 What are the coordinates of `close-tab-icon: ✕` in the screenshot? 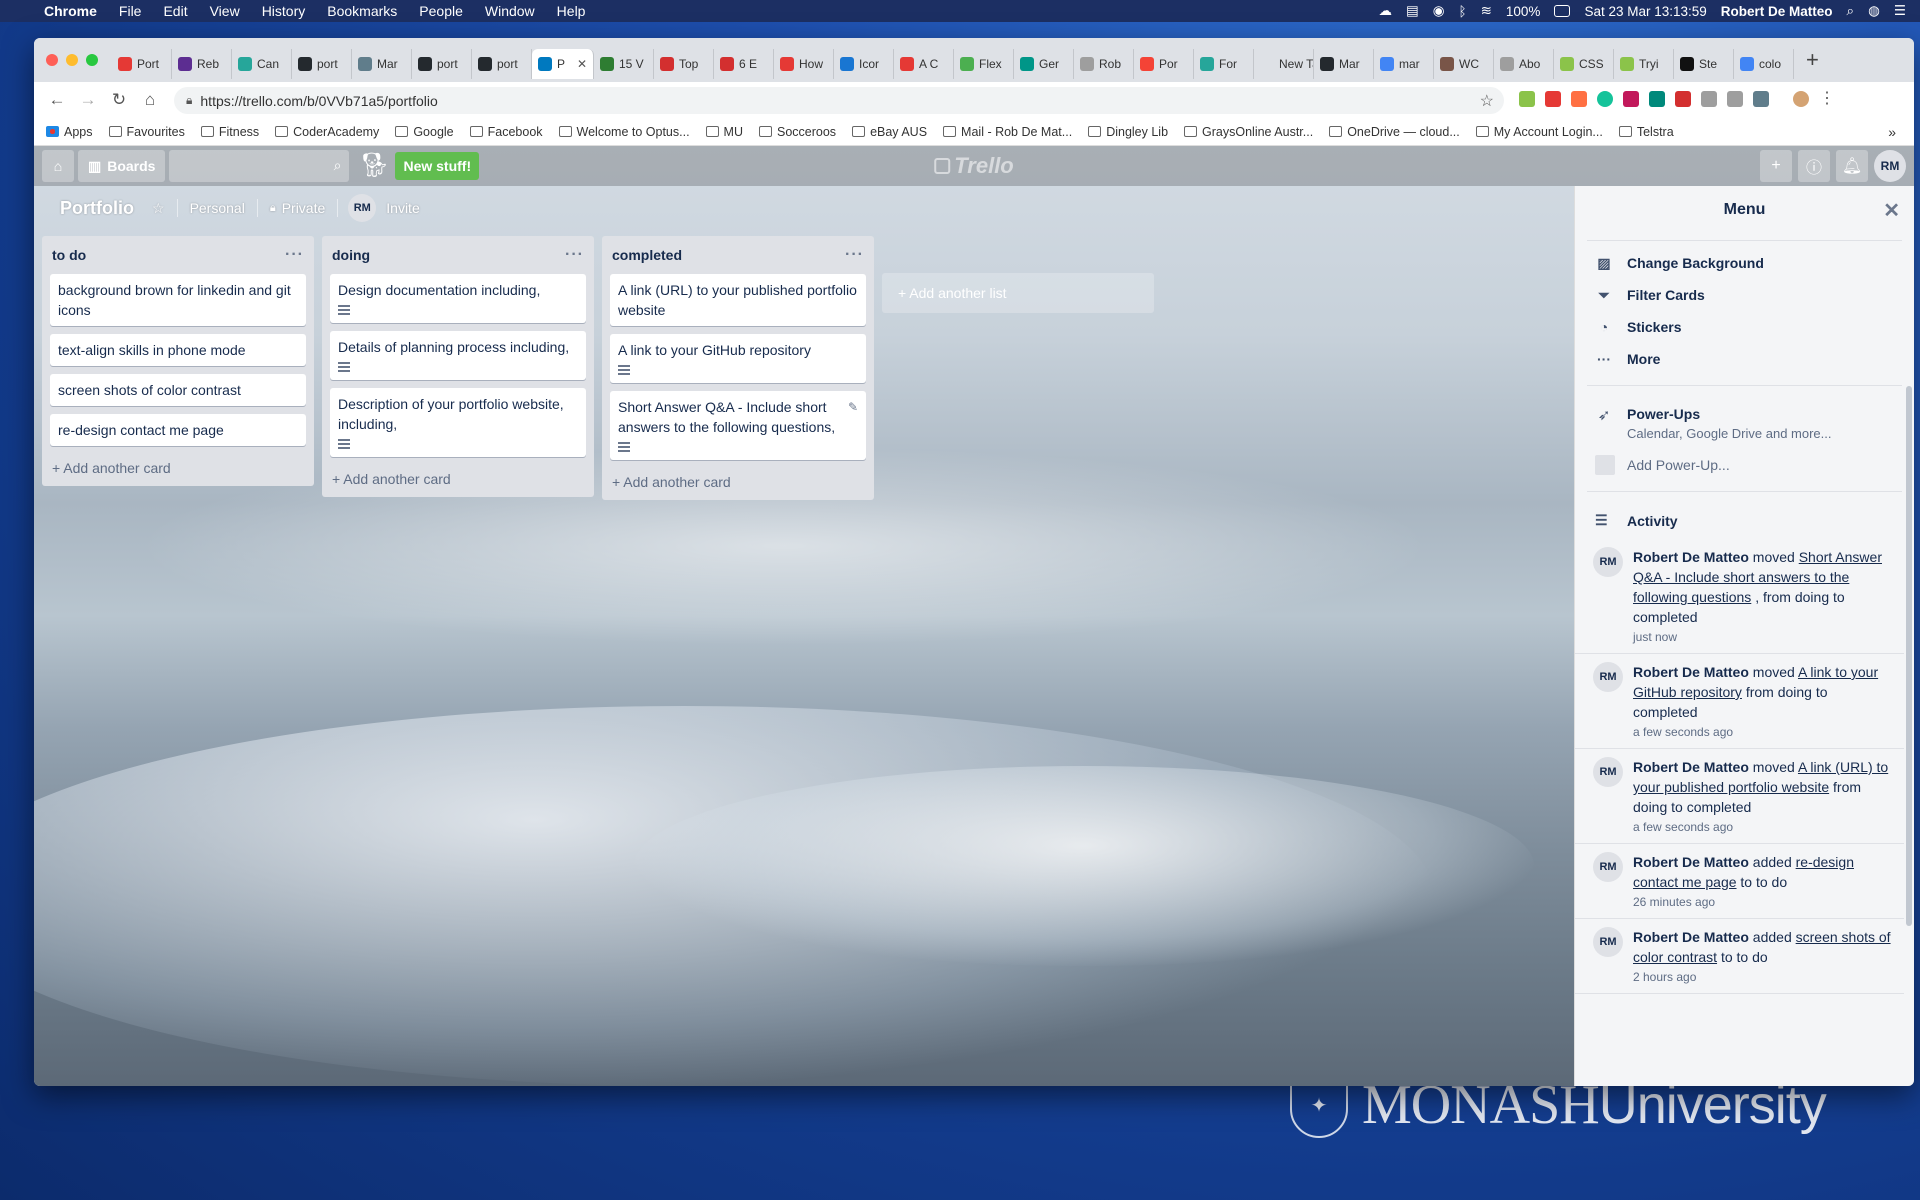 It's located at (582, 64).